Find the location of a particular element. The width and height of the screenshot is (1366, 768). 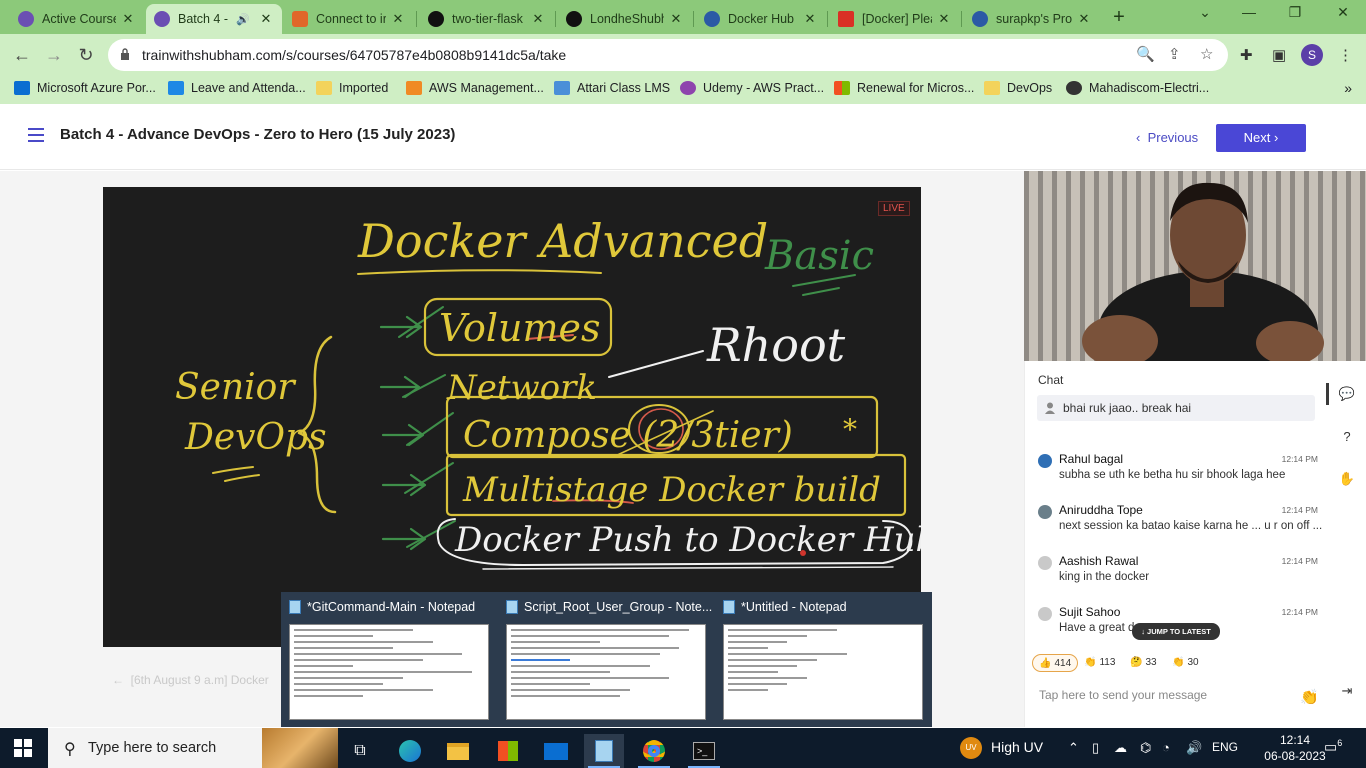

side-panel-icon: ▣ is located at coordinates (1279, 55).